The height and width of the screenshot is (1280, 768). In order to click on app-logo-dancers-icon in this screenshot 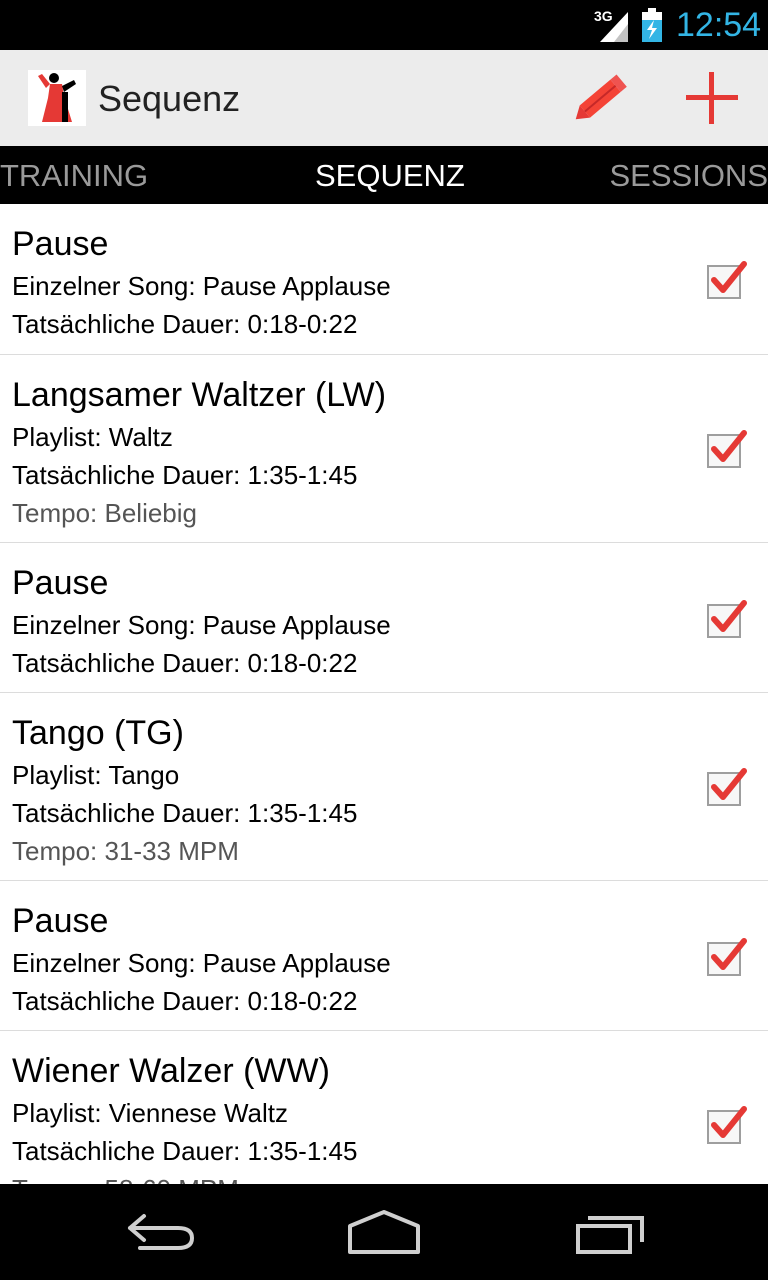, I will do `click(57, 98)`.